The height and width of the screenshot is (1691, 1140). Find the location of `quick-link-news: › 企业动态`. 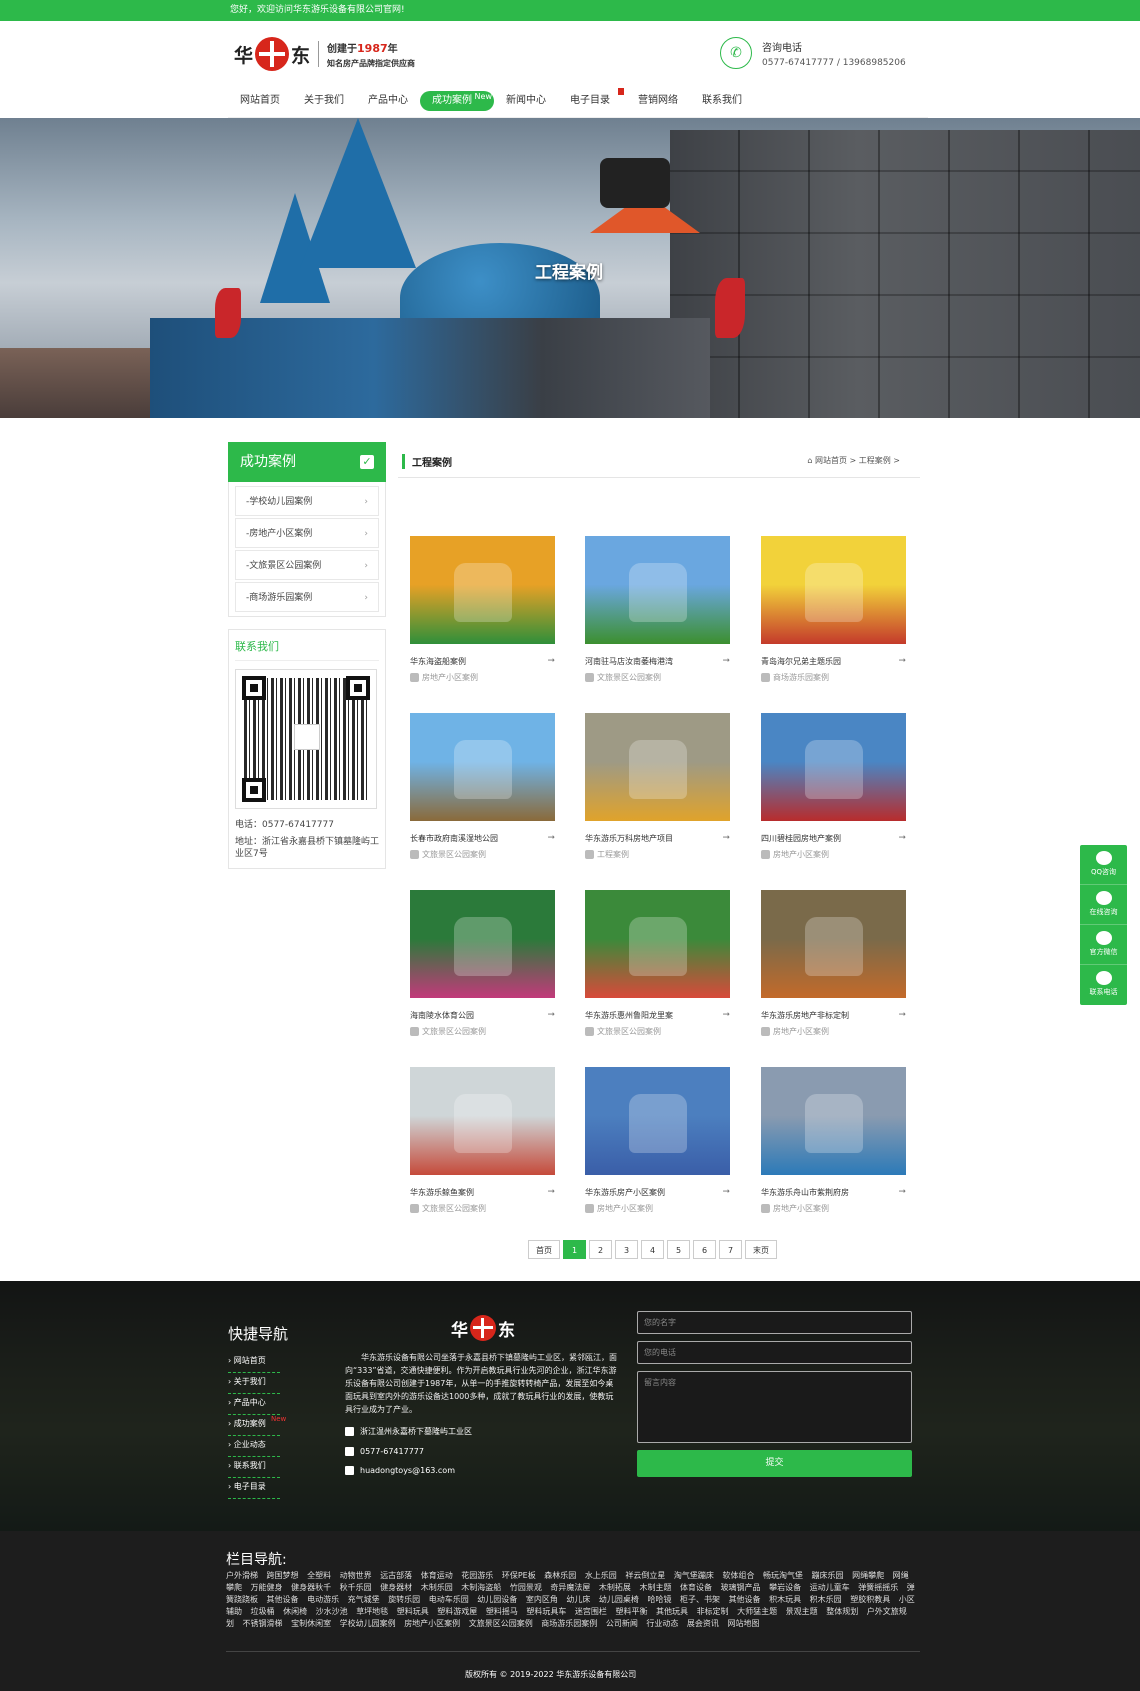

quick-link-news: › 企业动态 is located at coordinates (254, 1446).